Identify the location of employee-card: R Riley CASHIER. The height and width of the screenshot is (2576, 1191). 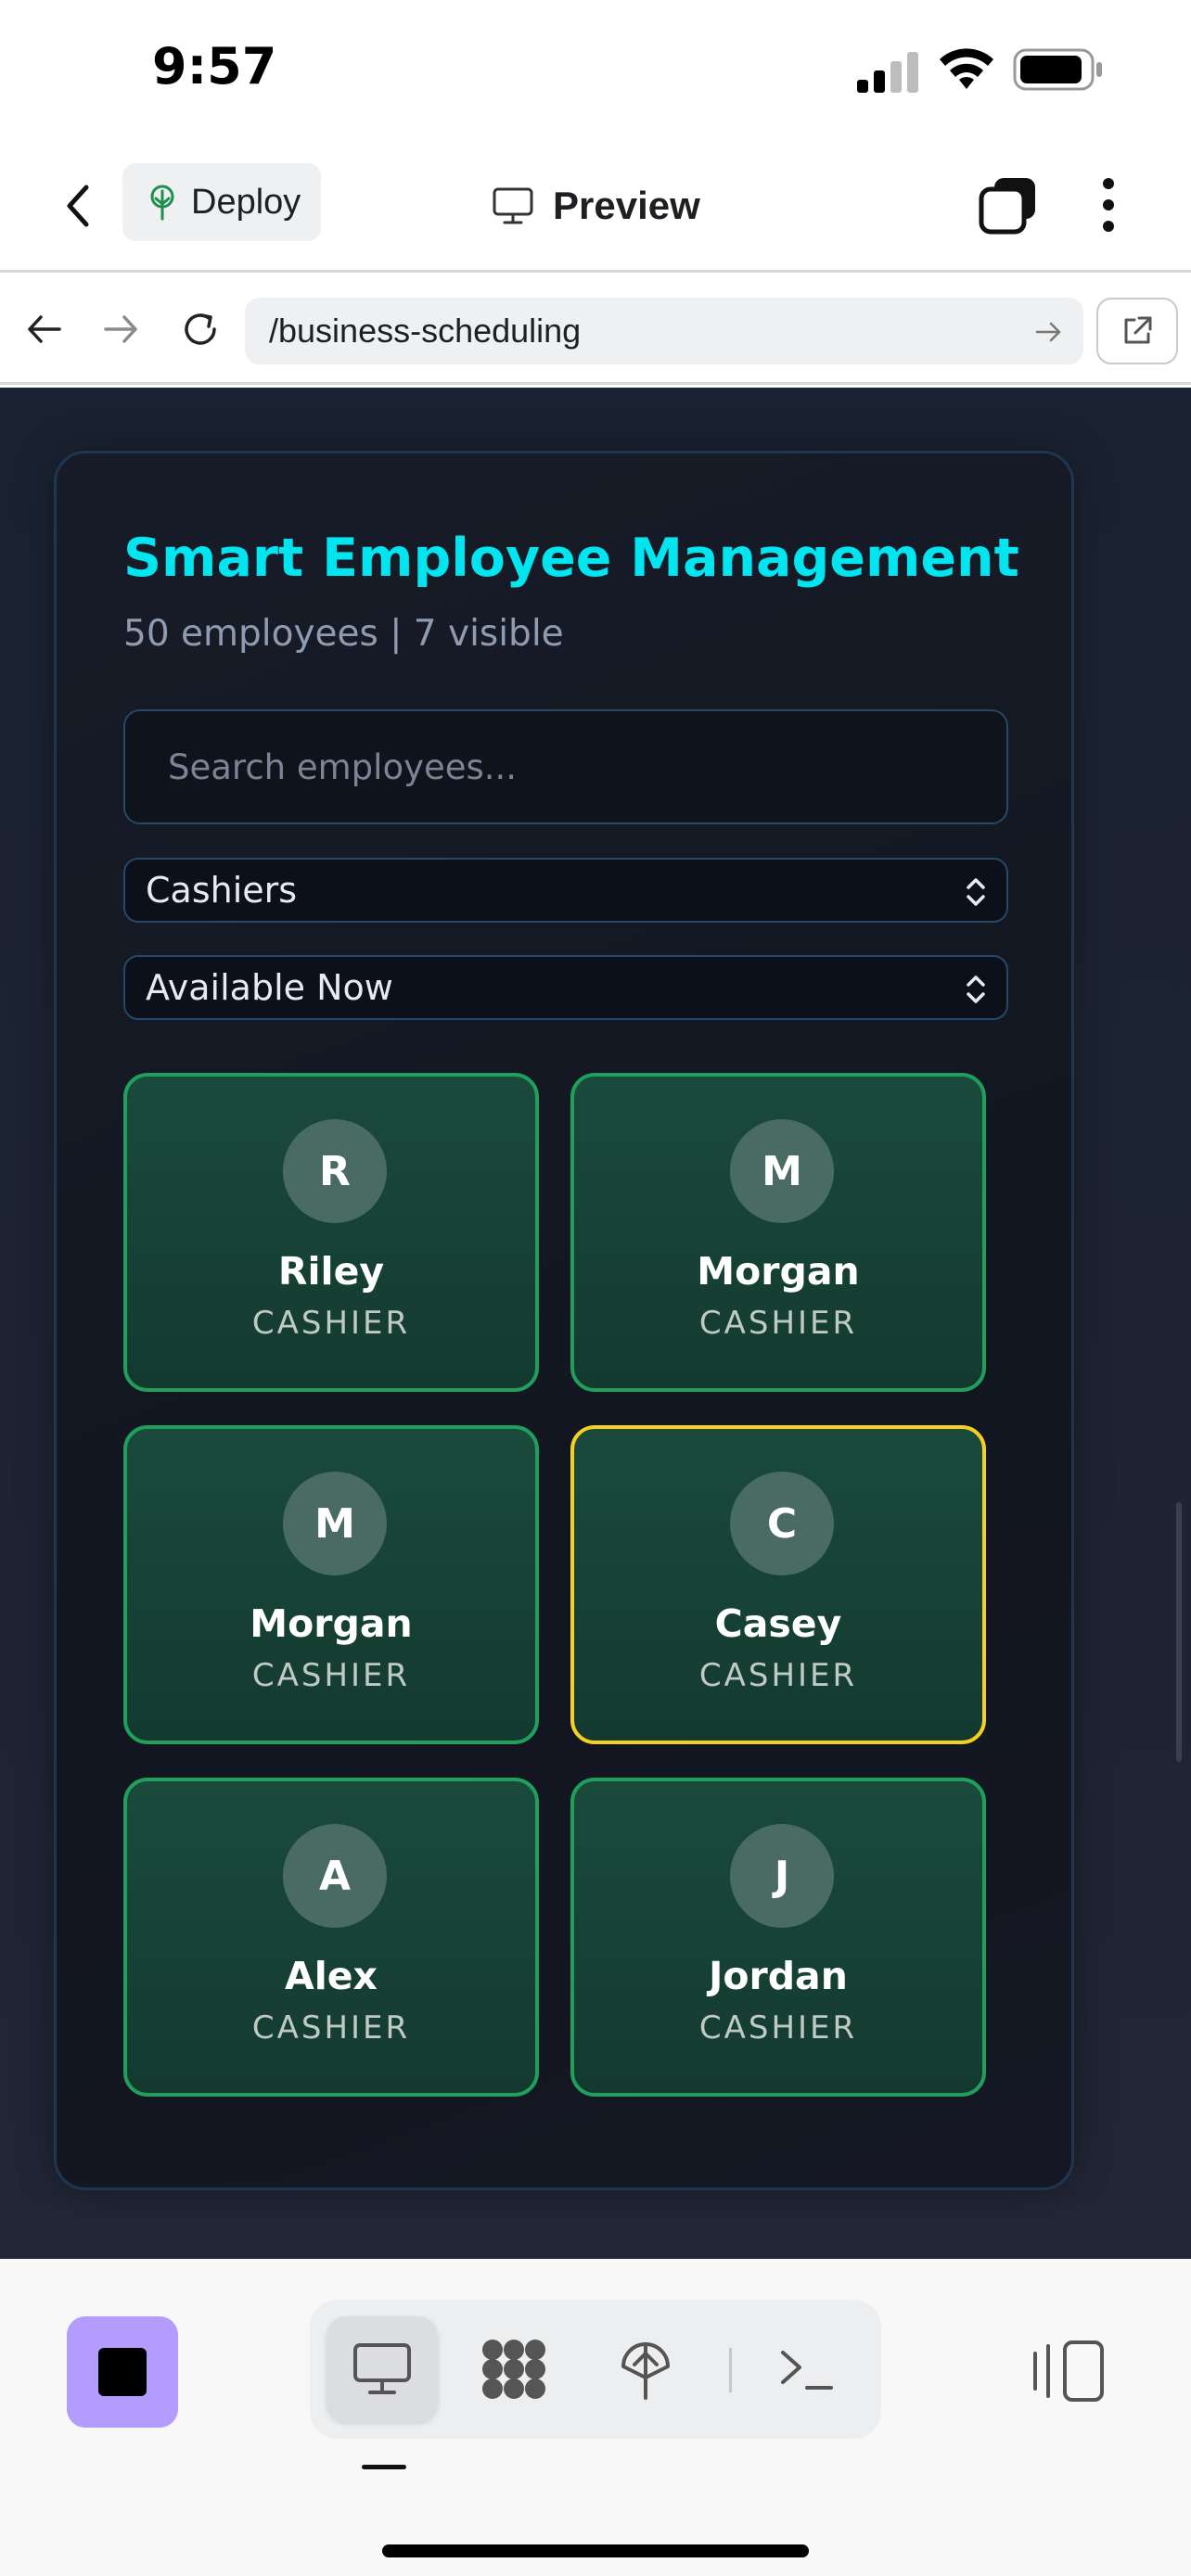
(331, 1232).